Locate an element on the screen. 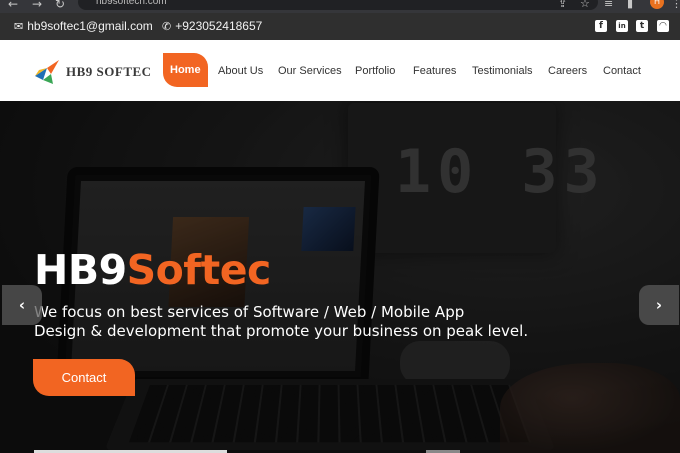 The image size is (680, 453). nav-home: Home is located at coordinates (185, 70).